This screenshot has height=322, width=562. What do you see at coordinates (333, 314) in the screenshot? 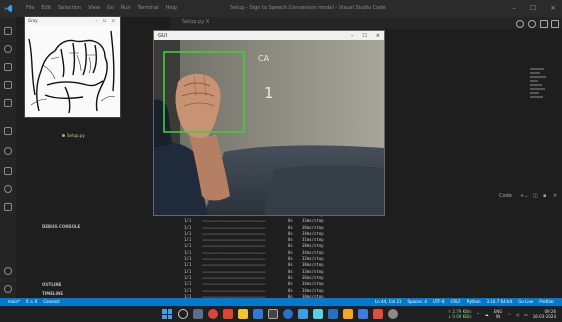
I see `app-icon-blue` at bounding box center [333, 314].